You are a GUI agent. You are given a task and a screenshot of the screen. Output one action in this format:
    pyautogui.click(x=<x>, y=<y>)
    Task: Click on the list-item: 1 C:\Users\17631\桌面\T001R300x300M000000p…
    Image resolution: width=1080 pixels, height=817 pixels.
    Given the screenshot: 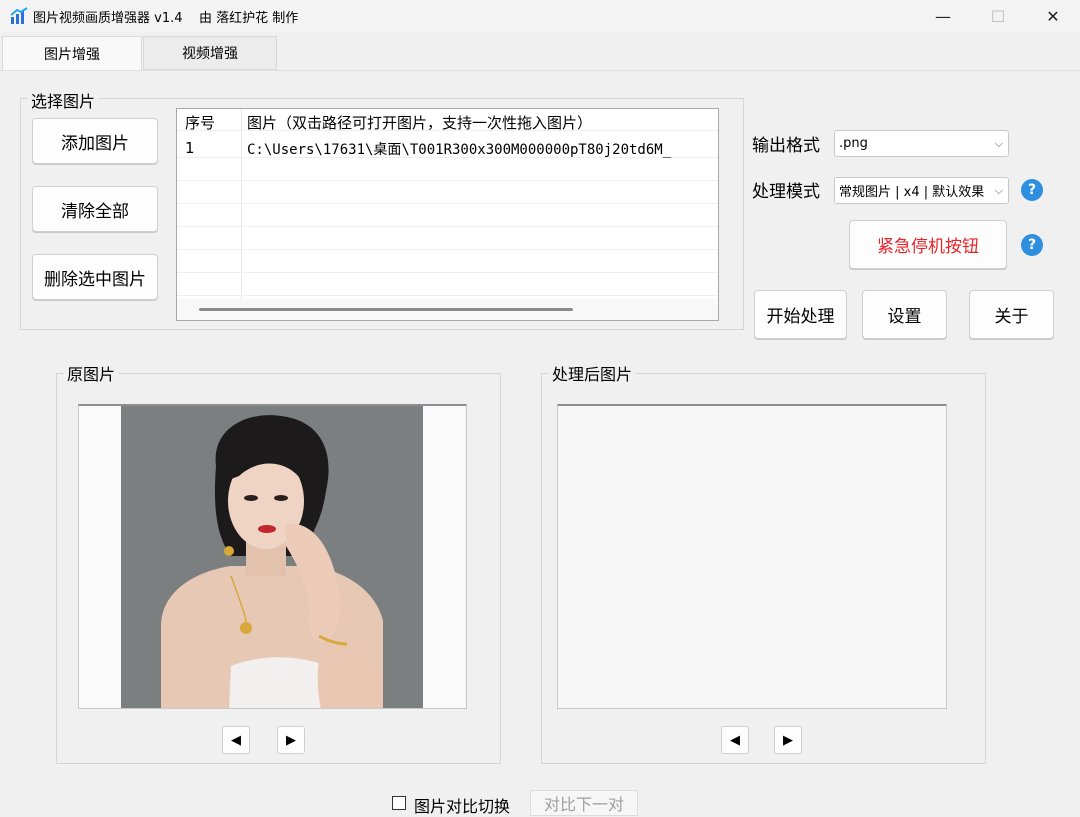 What is the action you would take?
    pyautogui.click(x=447, y=147)
    